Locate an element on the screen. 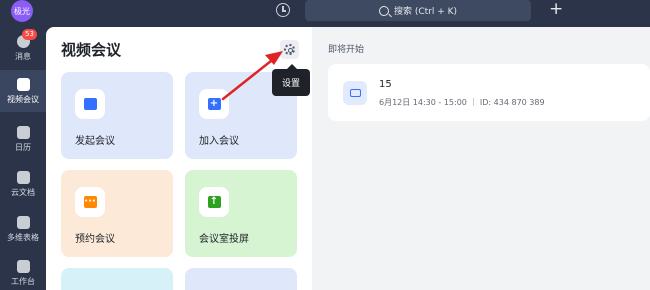  unread-badge: 53 is located at coordinates (29, 34).